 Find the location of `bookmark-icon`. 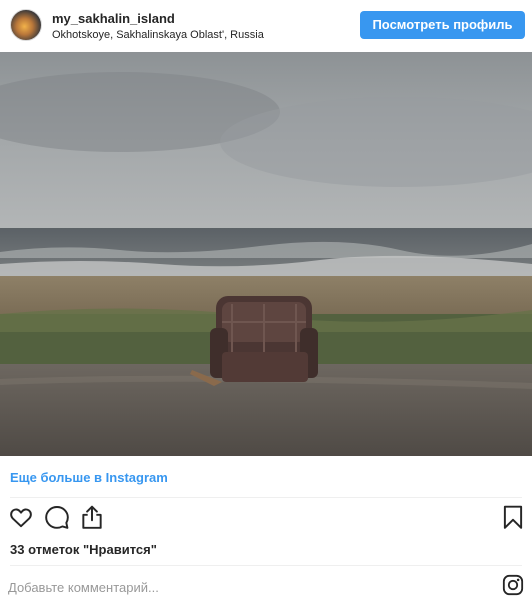

bookmark-icon is located at coordinates (515, 520).